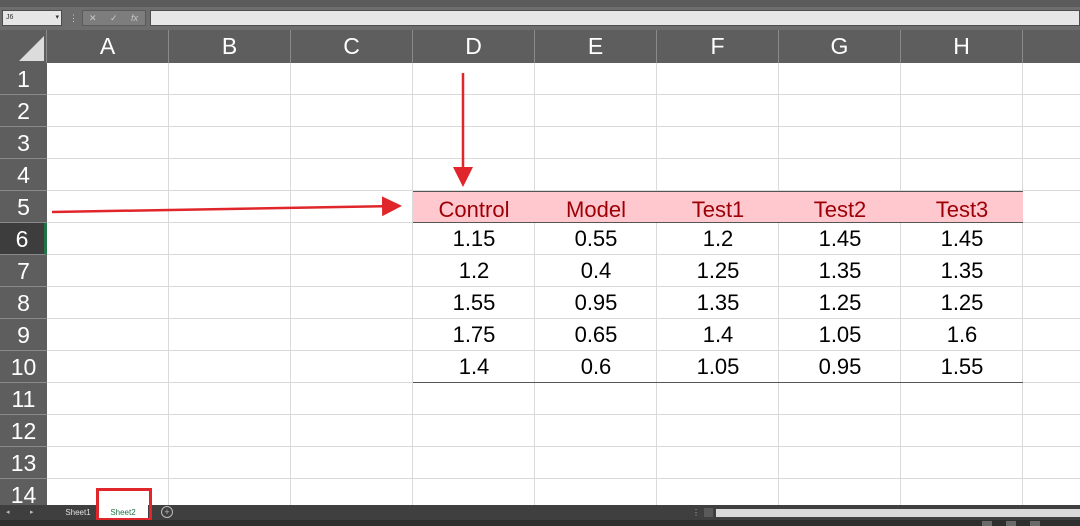 This screenshot has width=1080, height=526. Describe the element at coordinates (23, 175) in the screenshot. I see `row-header-4: 4` at that location.